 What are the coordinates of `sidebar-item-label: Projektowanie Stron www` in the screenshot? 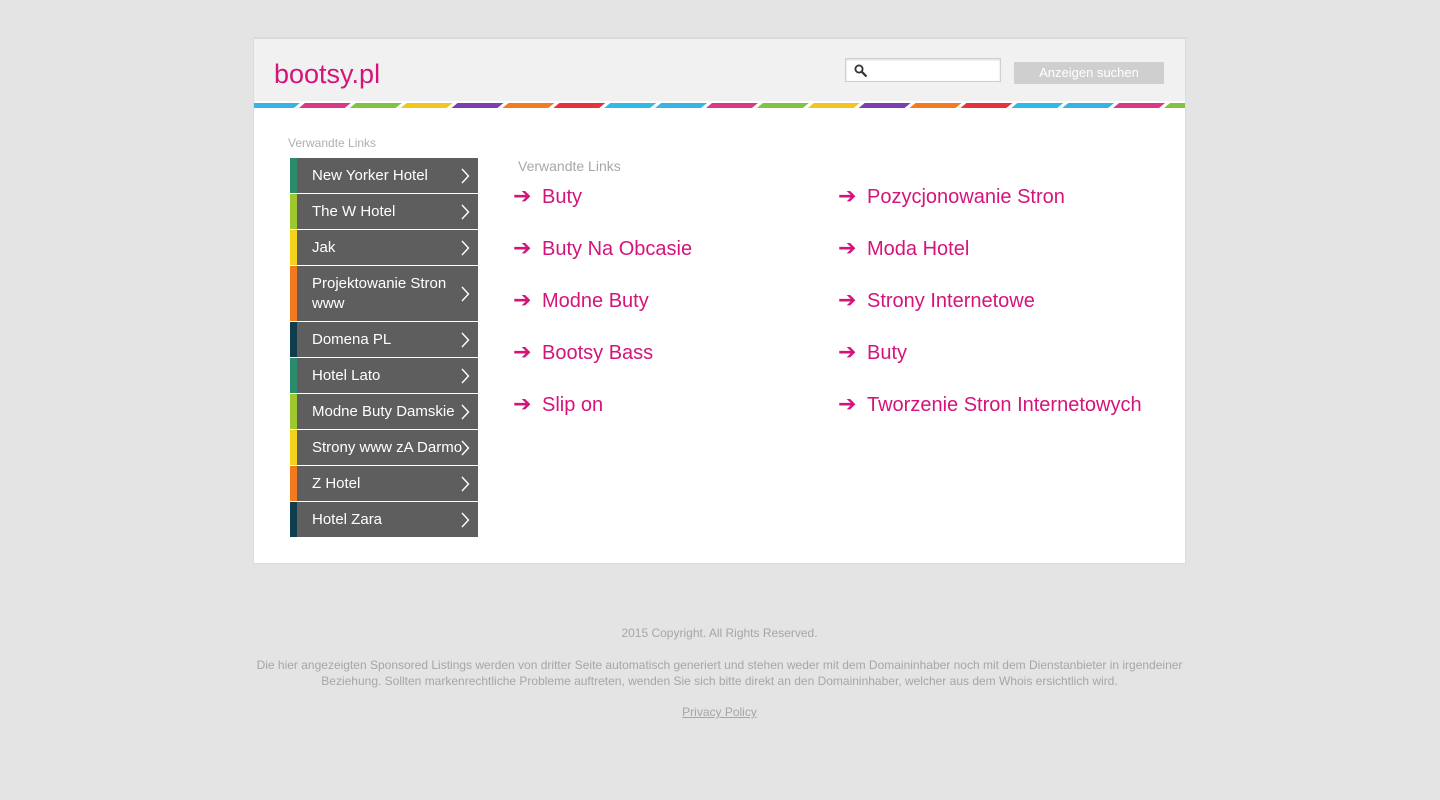 It's located at (379, 293).